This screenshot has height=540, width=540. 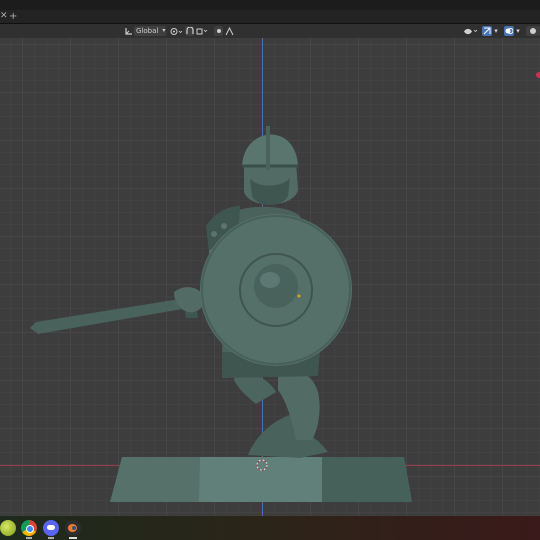 I want to click on chrome-running-indicator, so click(x=29, y=538).